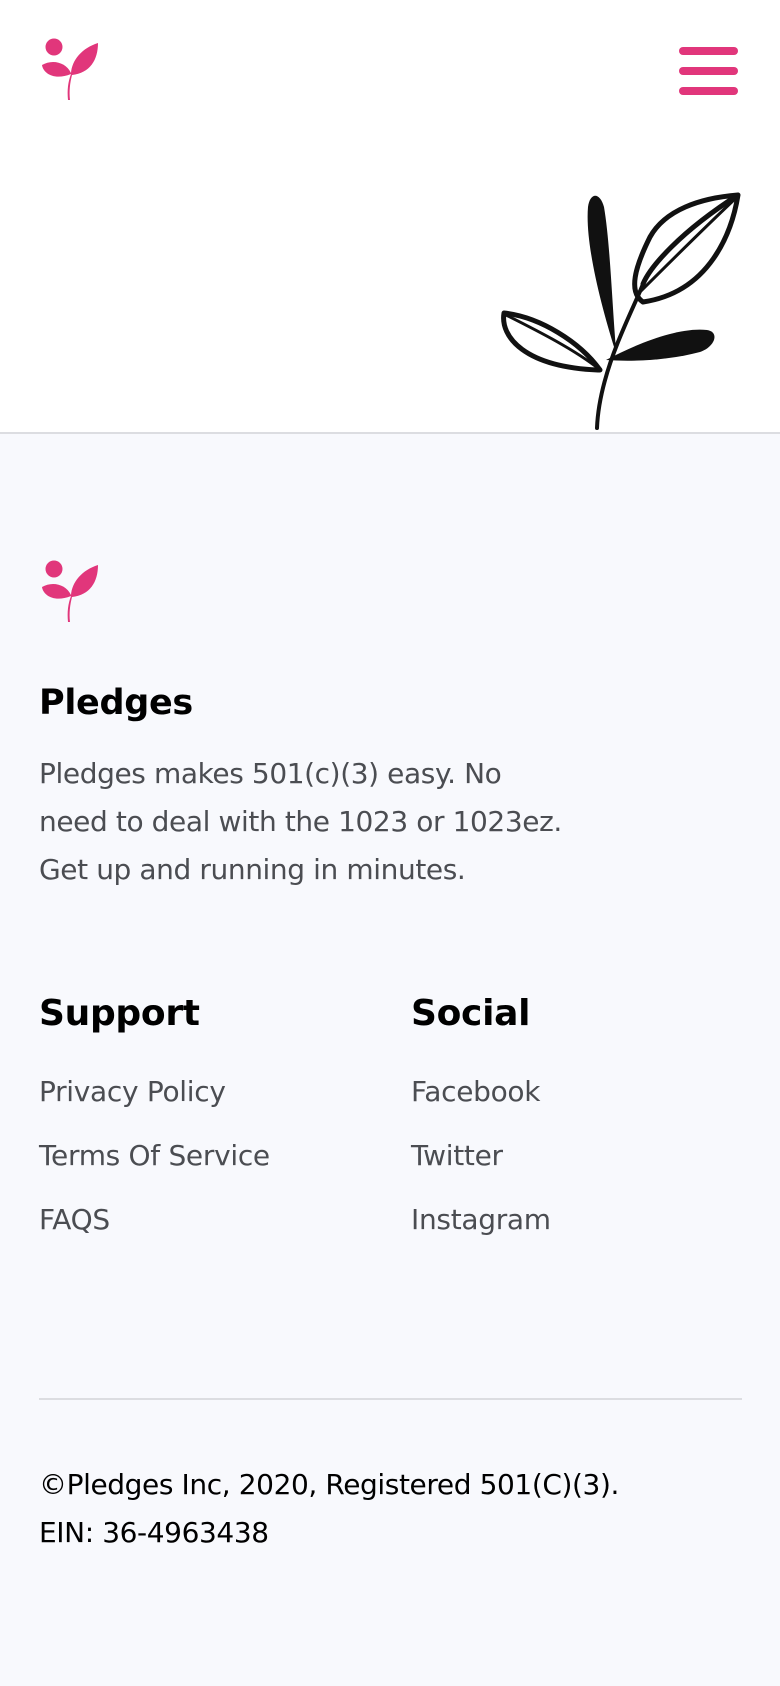  I want to click on social-heading: Social, so click(471, 1013).